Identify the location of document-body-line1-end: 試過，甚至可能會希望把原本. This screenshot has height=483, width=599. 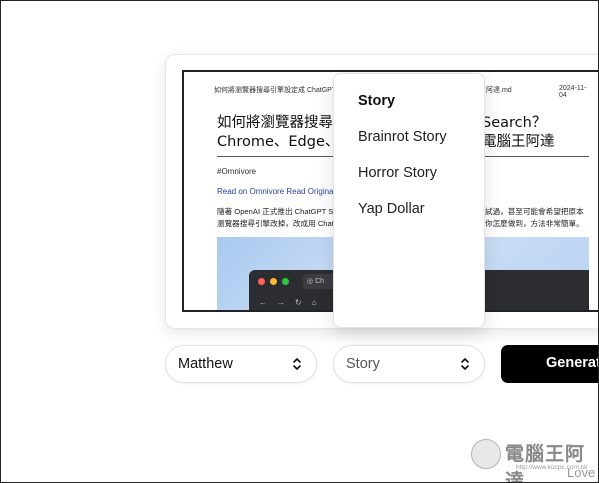
(534, 211).